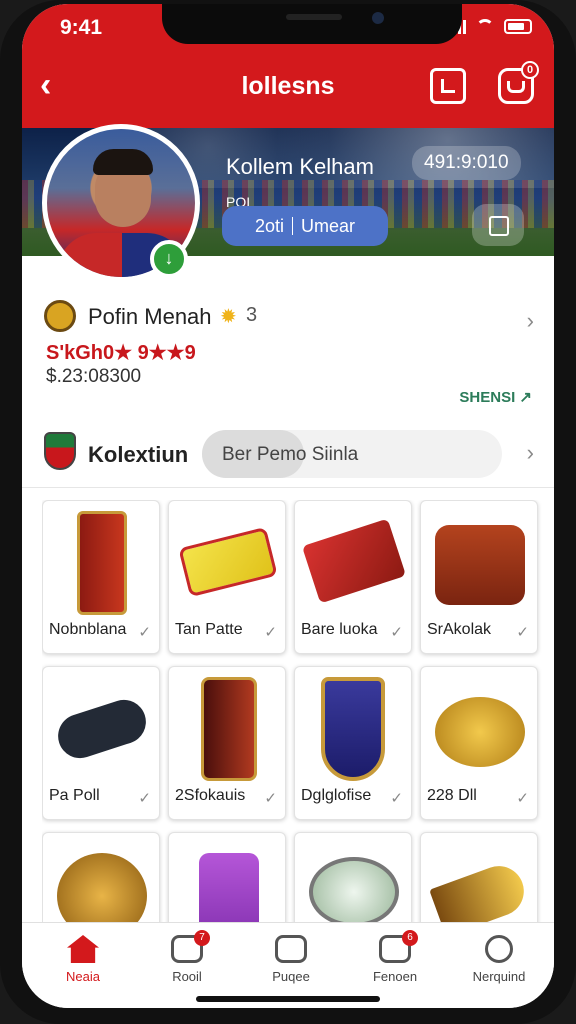  Describe the element at coordinates (288, 86) in the screenshot. I see `page-title: lollesns` at that location.